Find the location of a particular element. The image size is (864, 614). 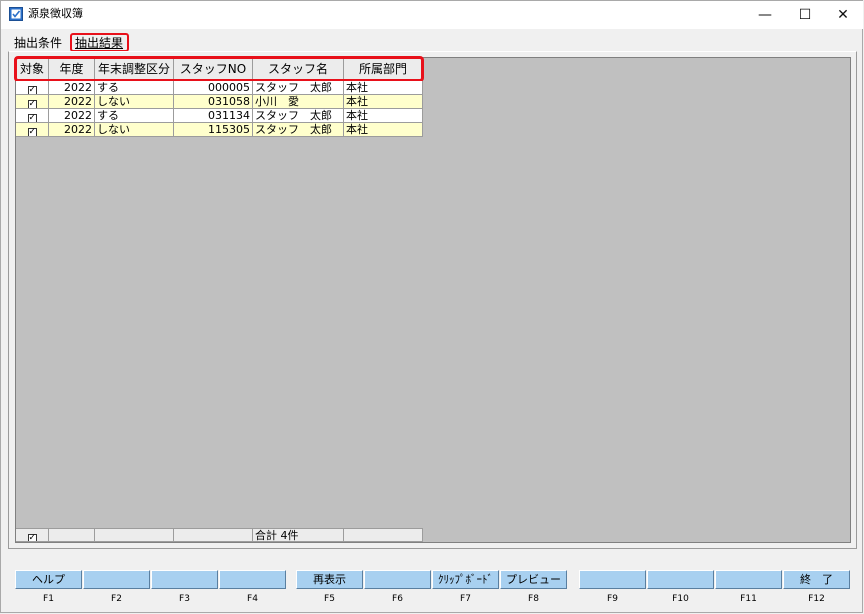

f2-button is located at coordinates (116, 579).